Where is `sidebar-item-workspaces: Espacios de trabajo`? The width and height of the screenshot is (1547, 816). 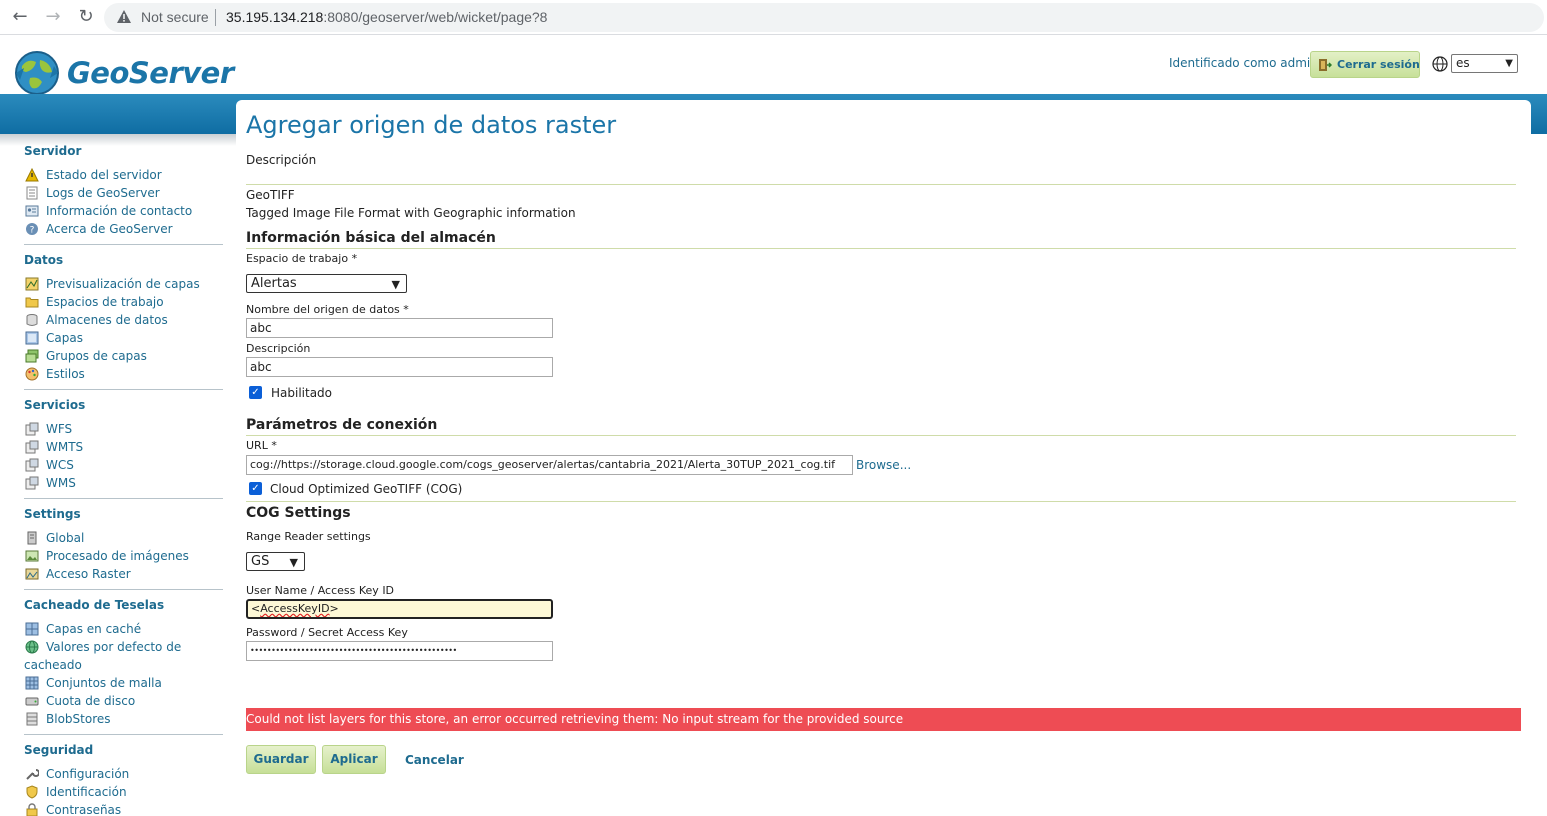
sidebar-item-workspaces: Espacios de trabajo is located at coordinates (112, 302).